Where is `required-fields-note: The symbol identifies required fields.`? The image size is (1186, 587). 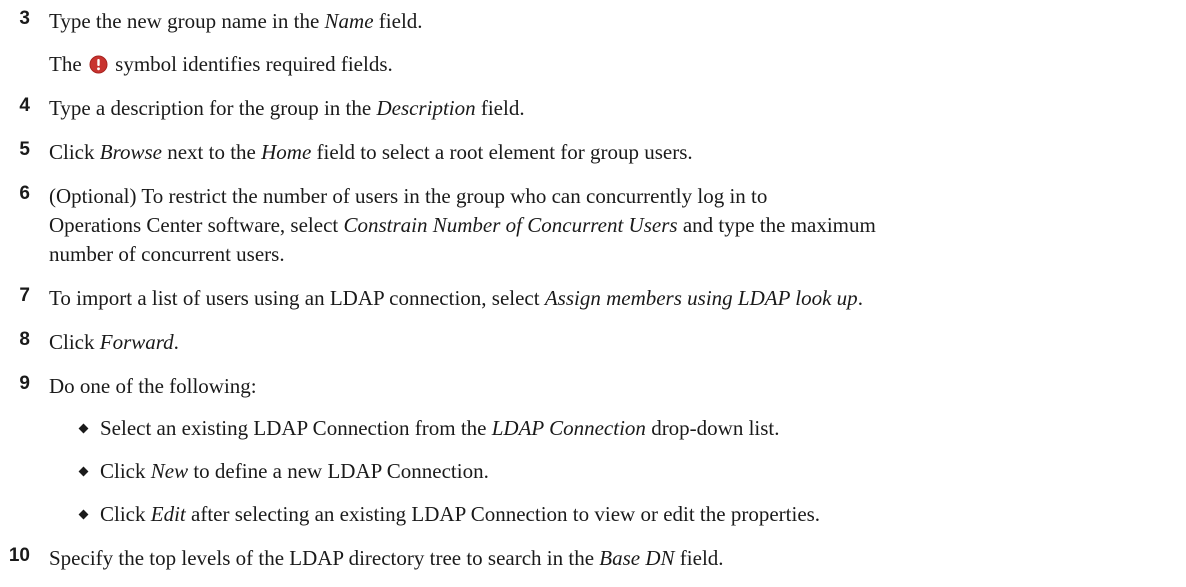
required-fields-note: The symbol identifies required fields. is located at coordinates (221, 64).